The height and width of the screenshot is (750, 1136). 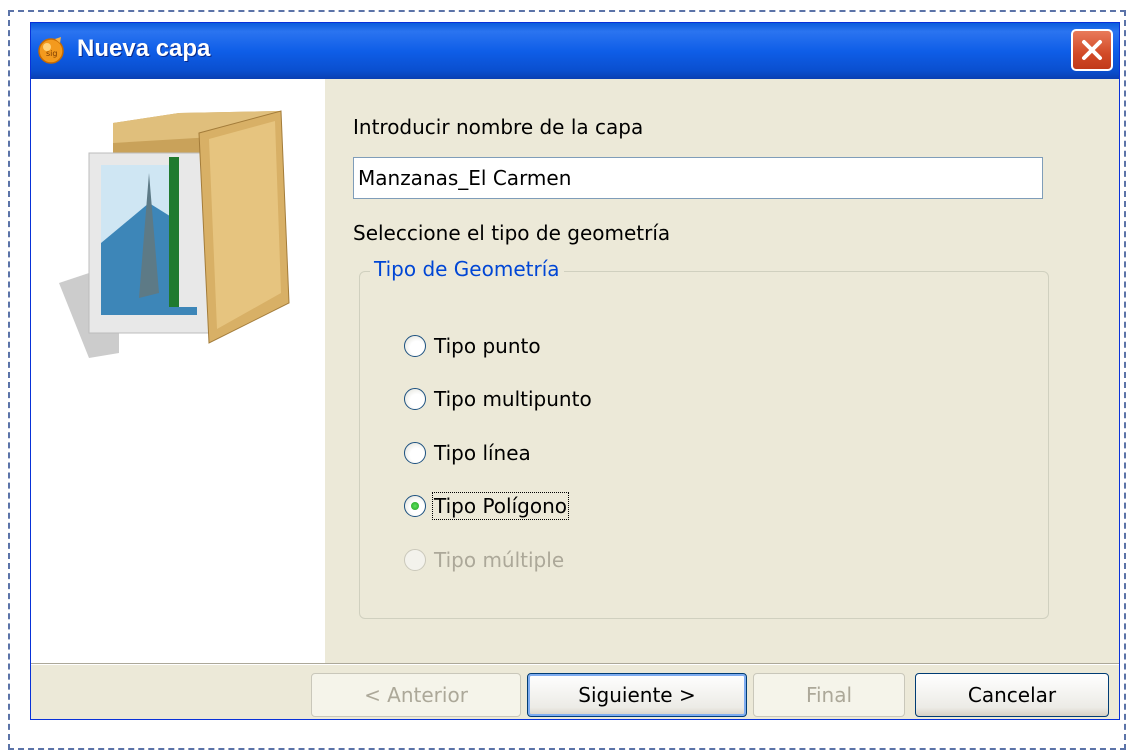 I want to click on next-button: Siguiente >, so click(x=637, y=695).